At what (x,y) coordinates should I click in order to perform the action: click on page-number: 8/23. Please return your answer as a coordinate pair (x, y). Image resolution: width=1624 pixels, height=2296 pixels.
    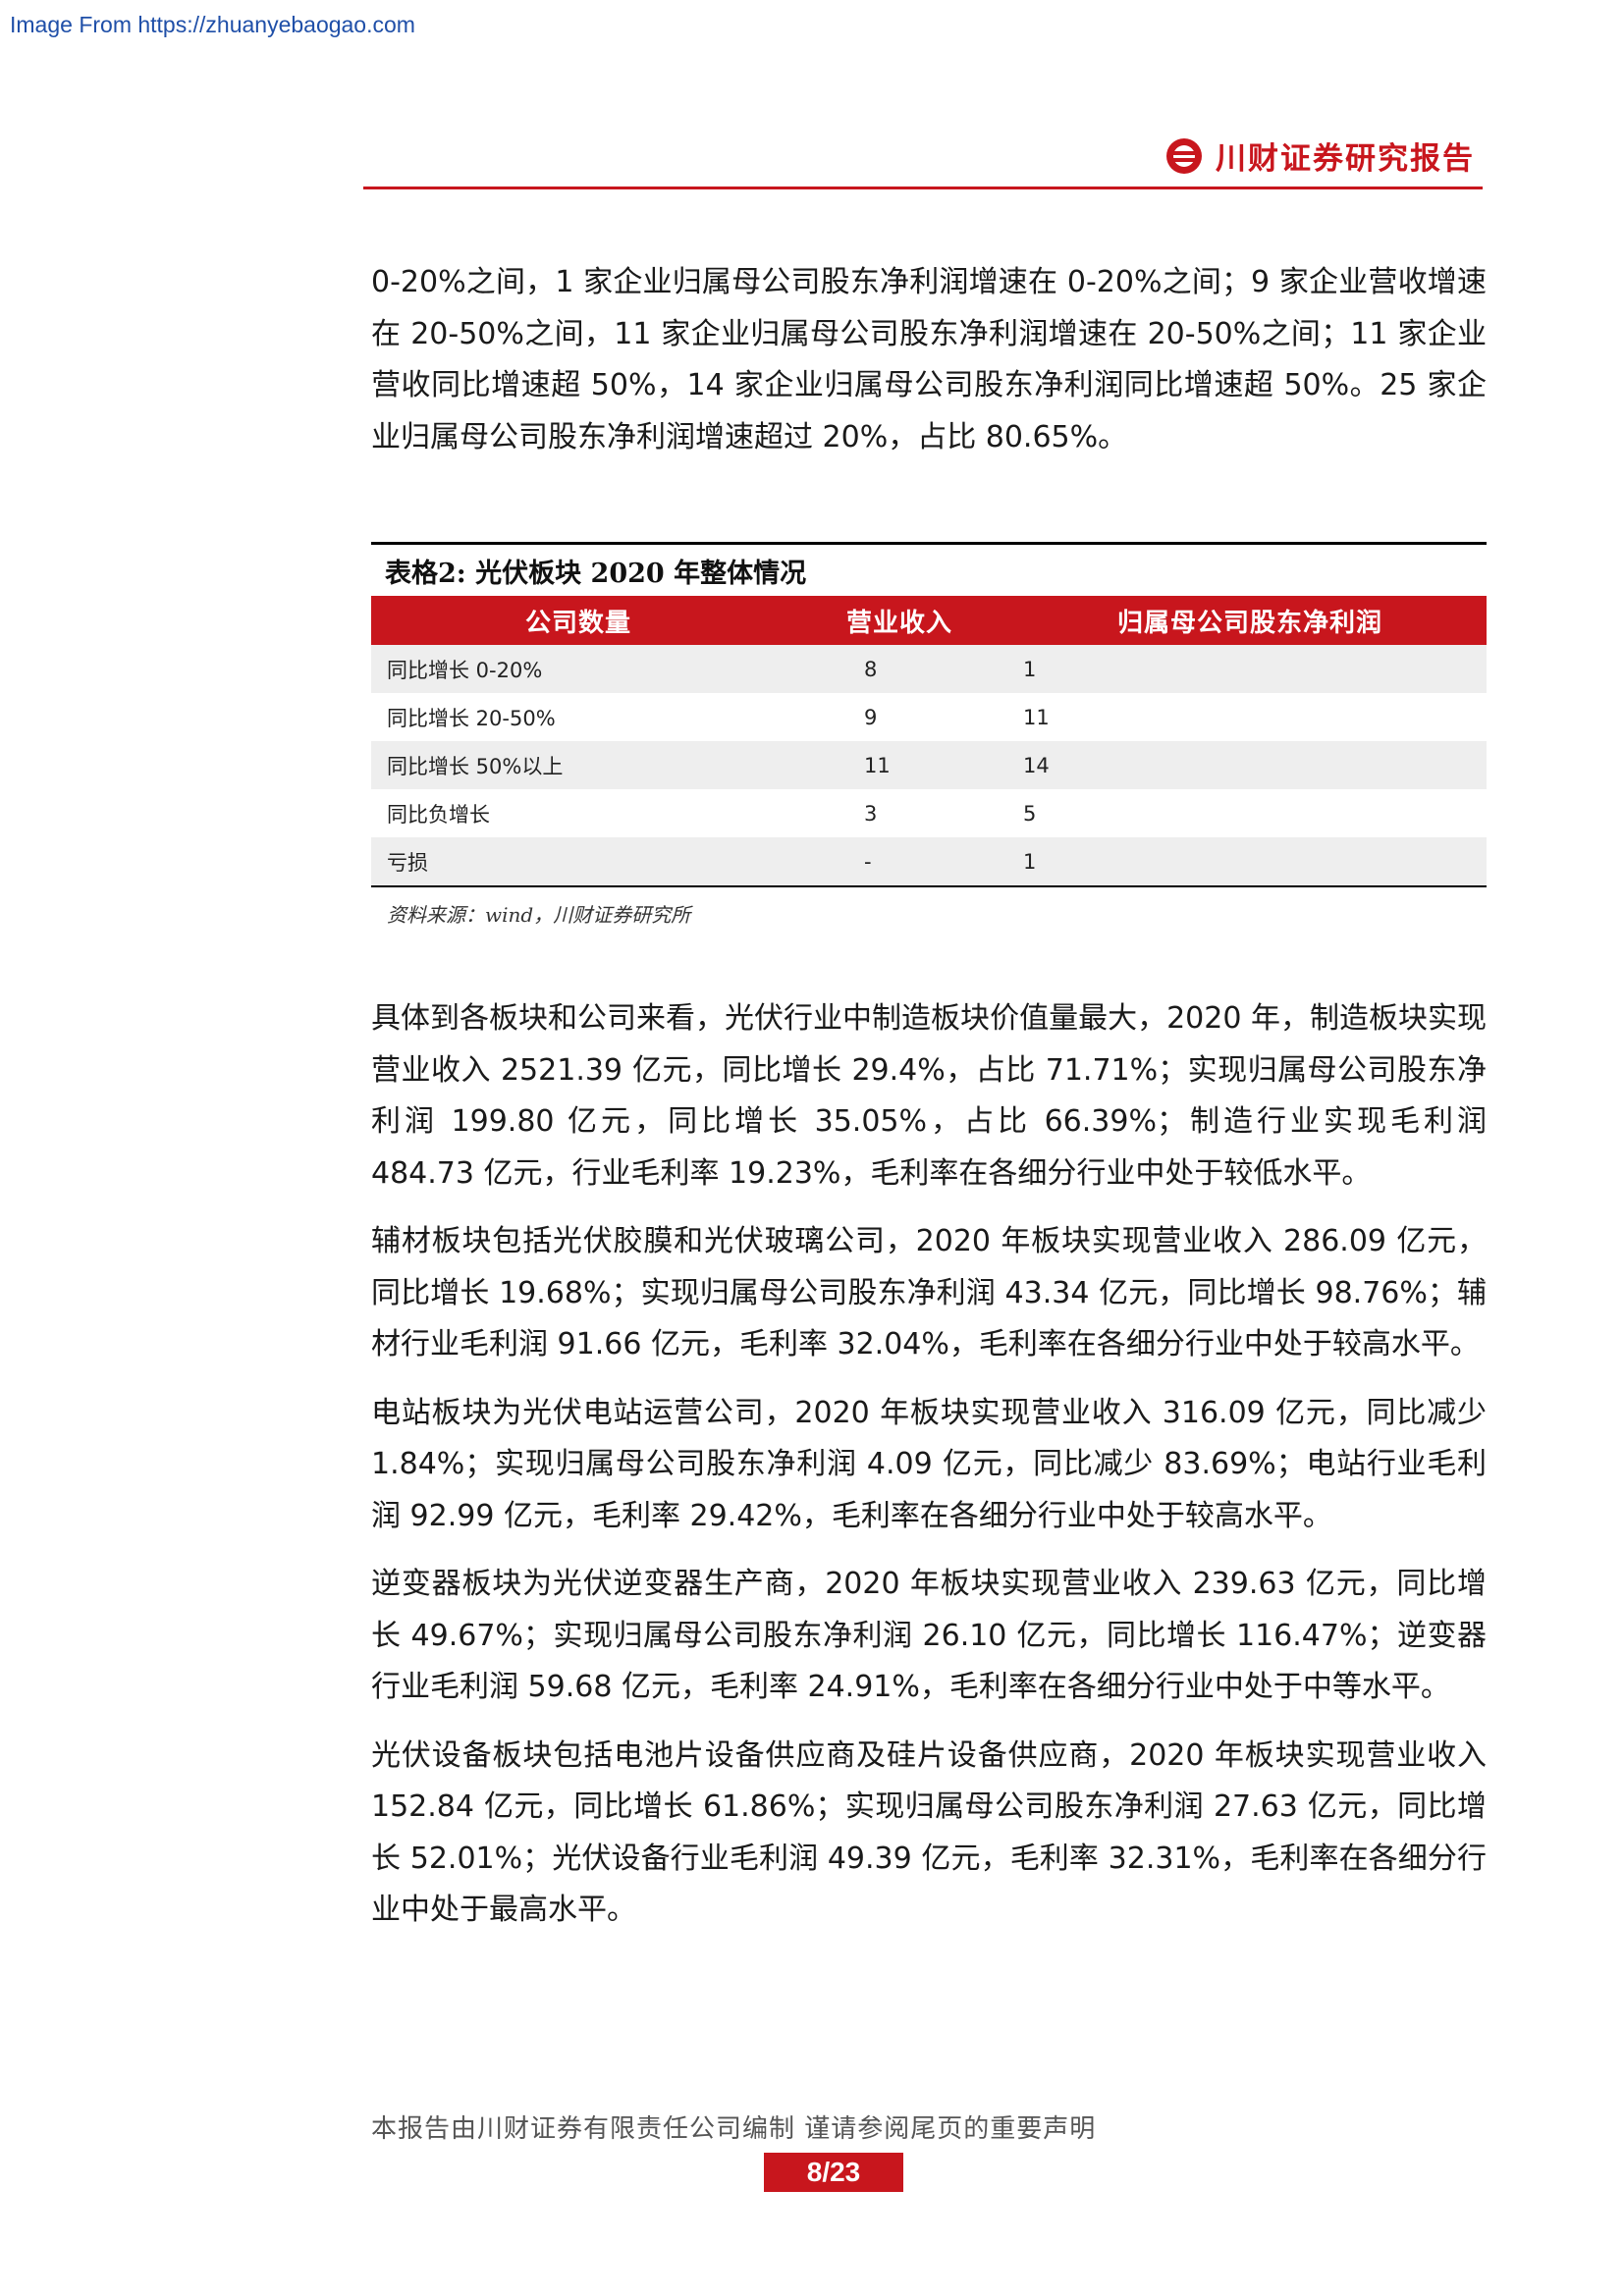
    Looking at the image, I should click on (833, 2172).